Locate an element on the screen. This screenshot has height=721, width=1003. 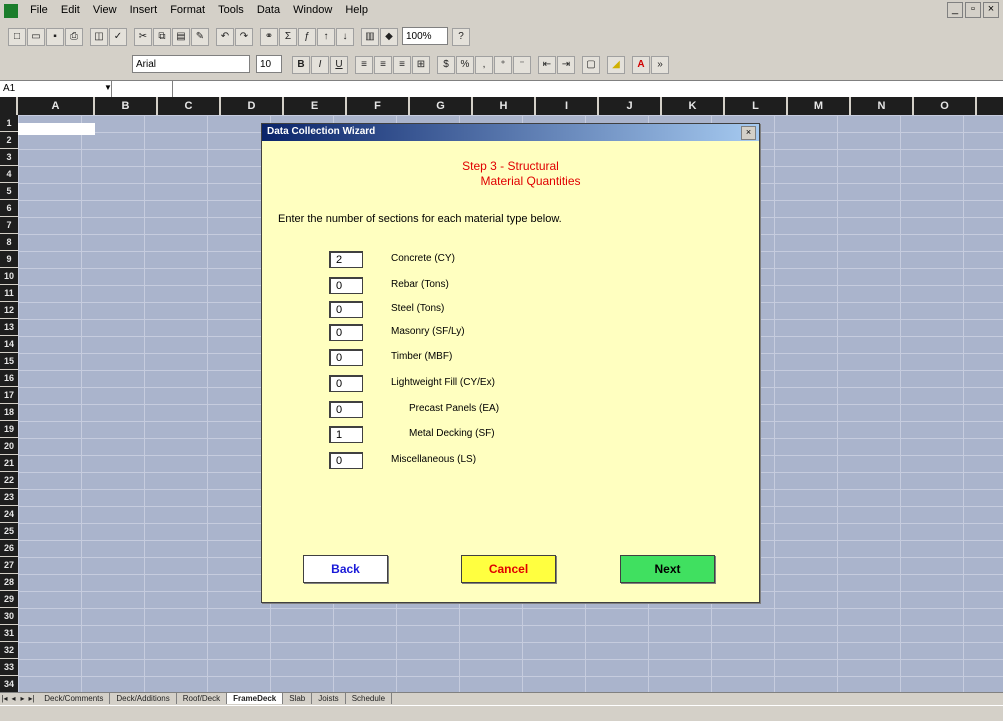
column-header: N is located at coordinates (882, 106).